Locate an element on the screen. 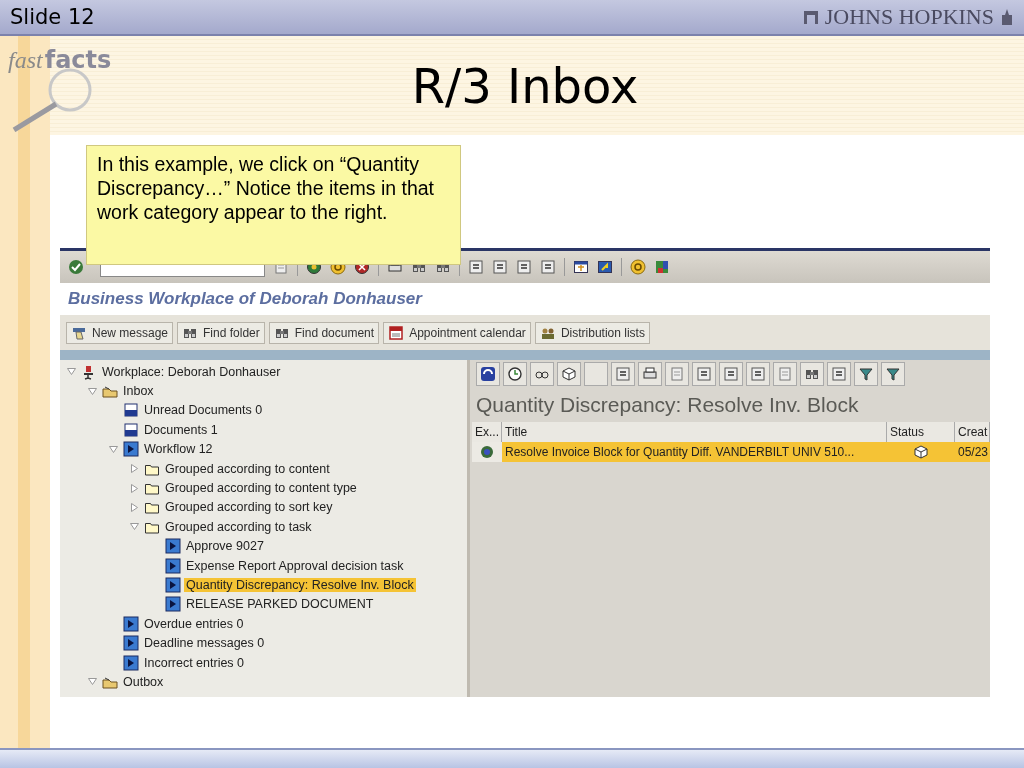  tree-item: Deadline messages 0 is located at coordinates (204, 643).